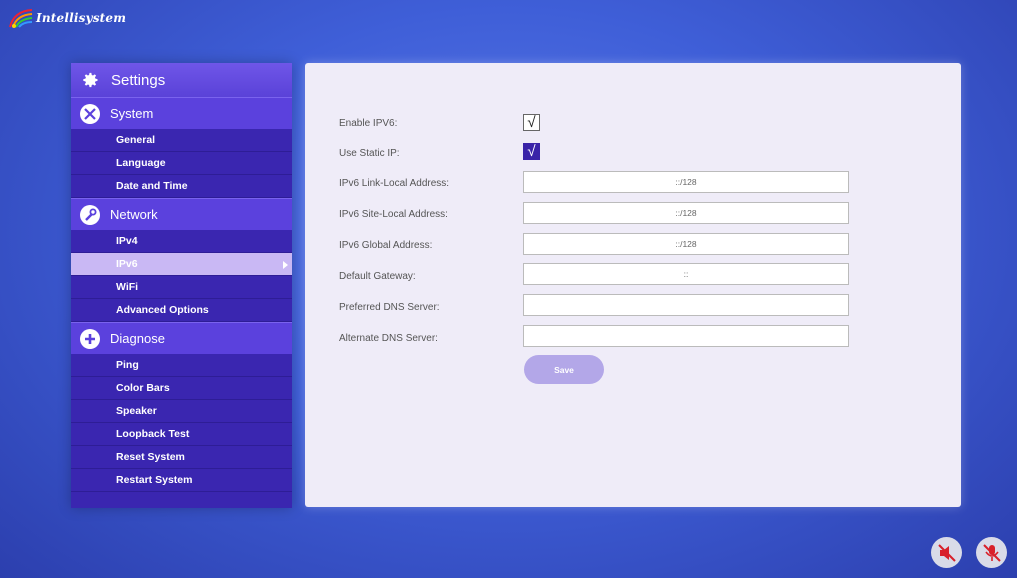 The width and height of the screenshot is (1017, 578). I want to click on global-address-label: IPv6 Global Address:, so click(386, 245).